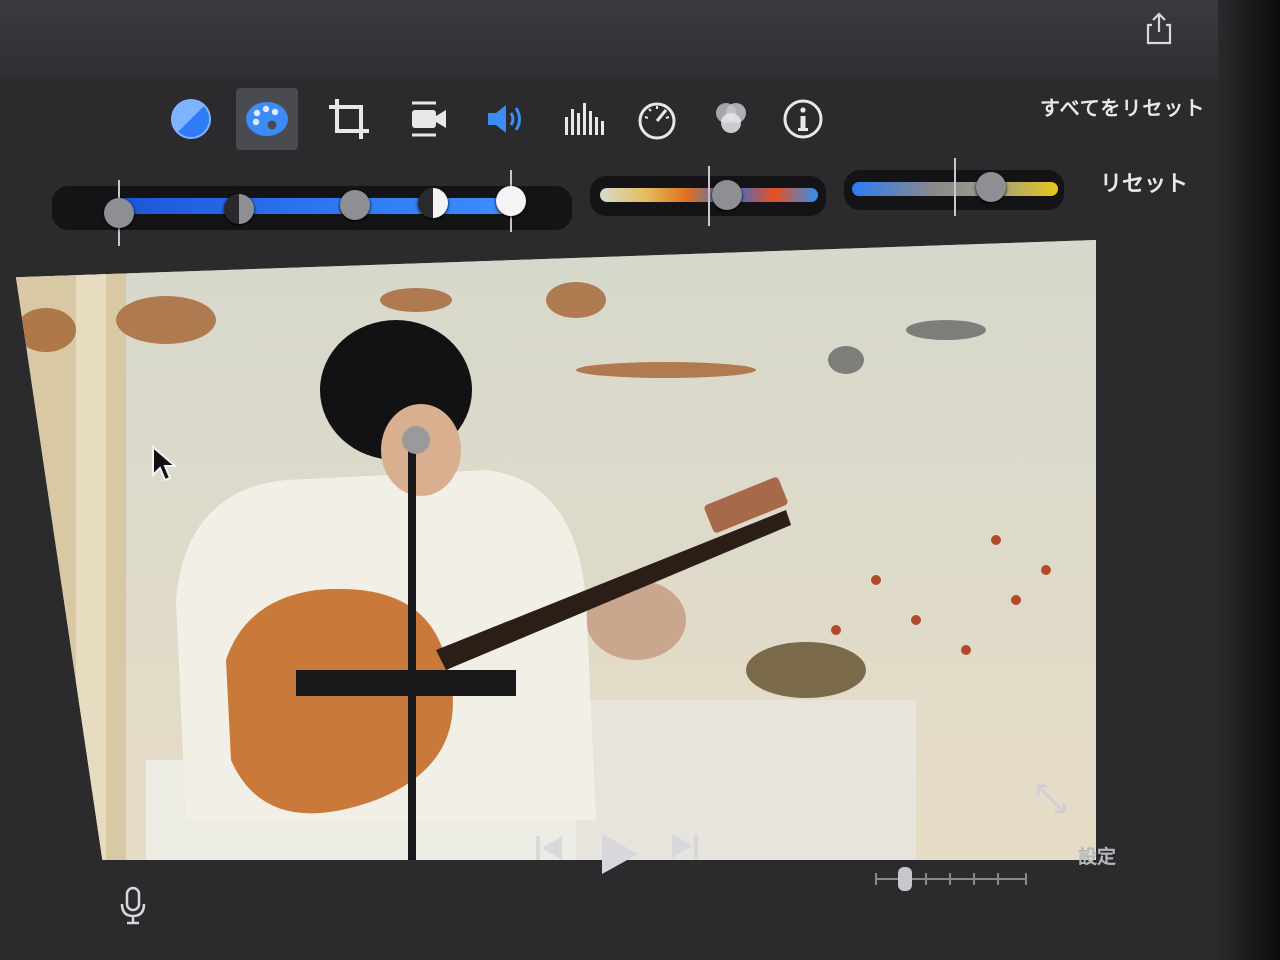 This screenshot has height=960, width=1280. Describe the element at coordinates (433, 203) in the screenshot. I see `levels-highlights-handle` at that location.